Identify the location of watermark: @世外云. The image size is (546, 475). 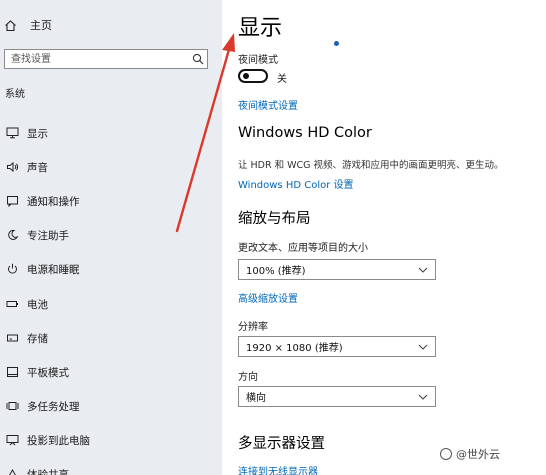
(470, 454).